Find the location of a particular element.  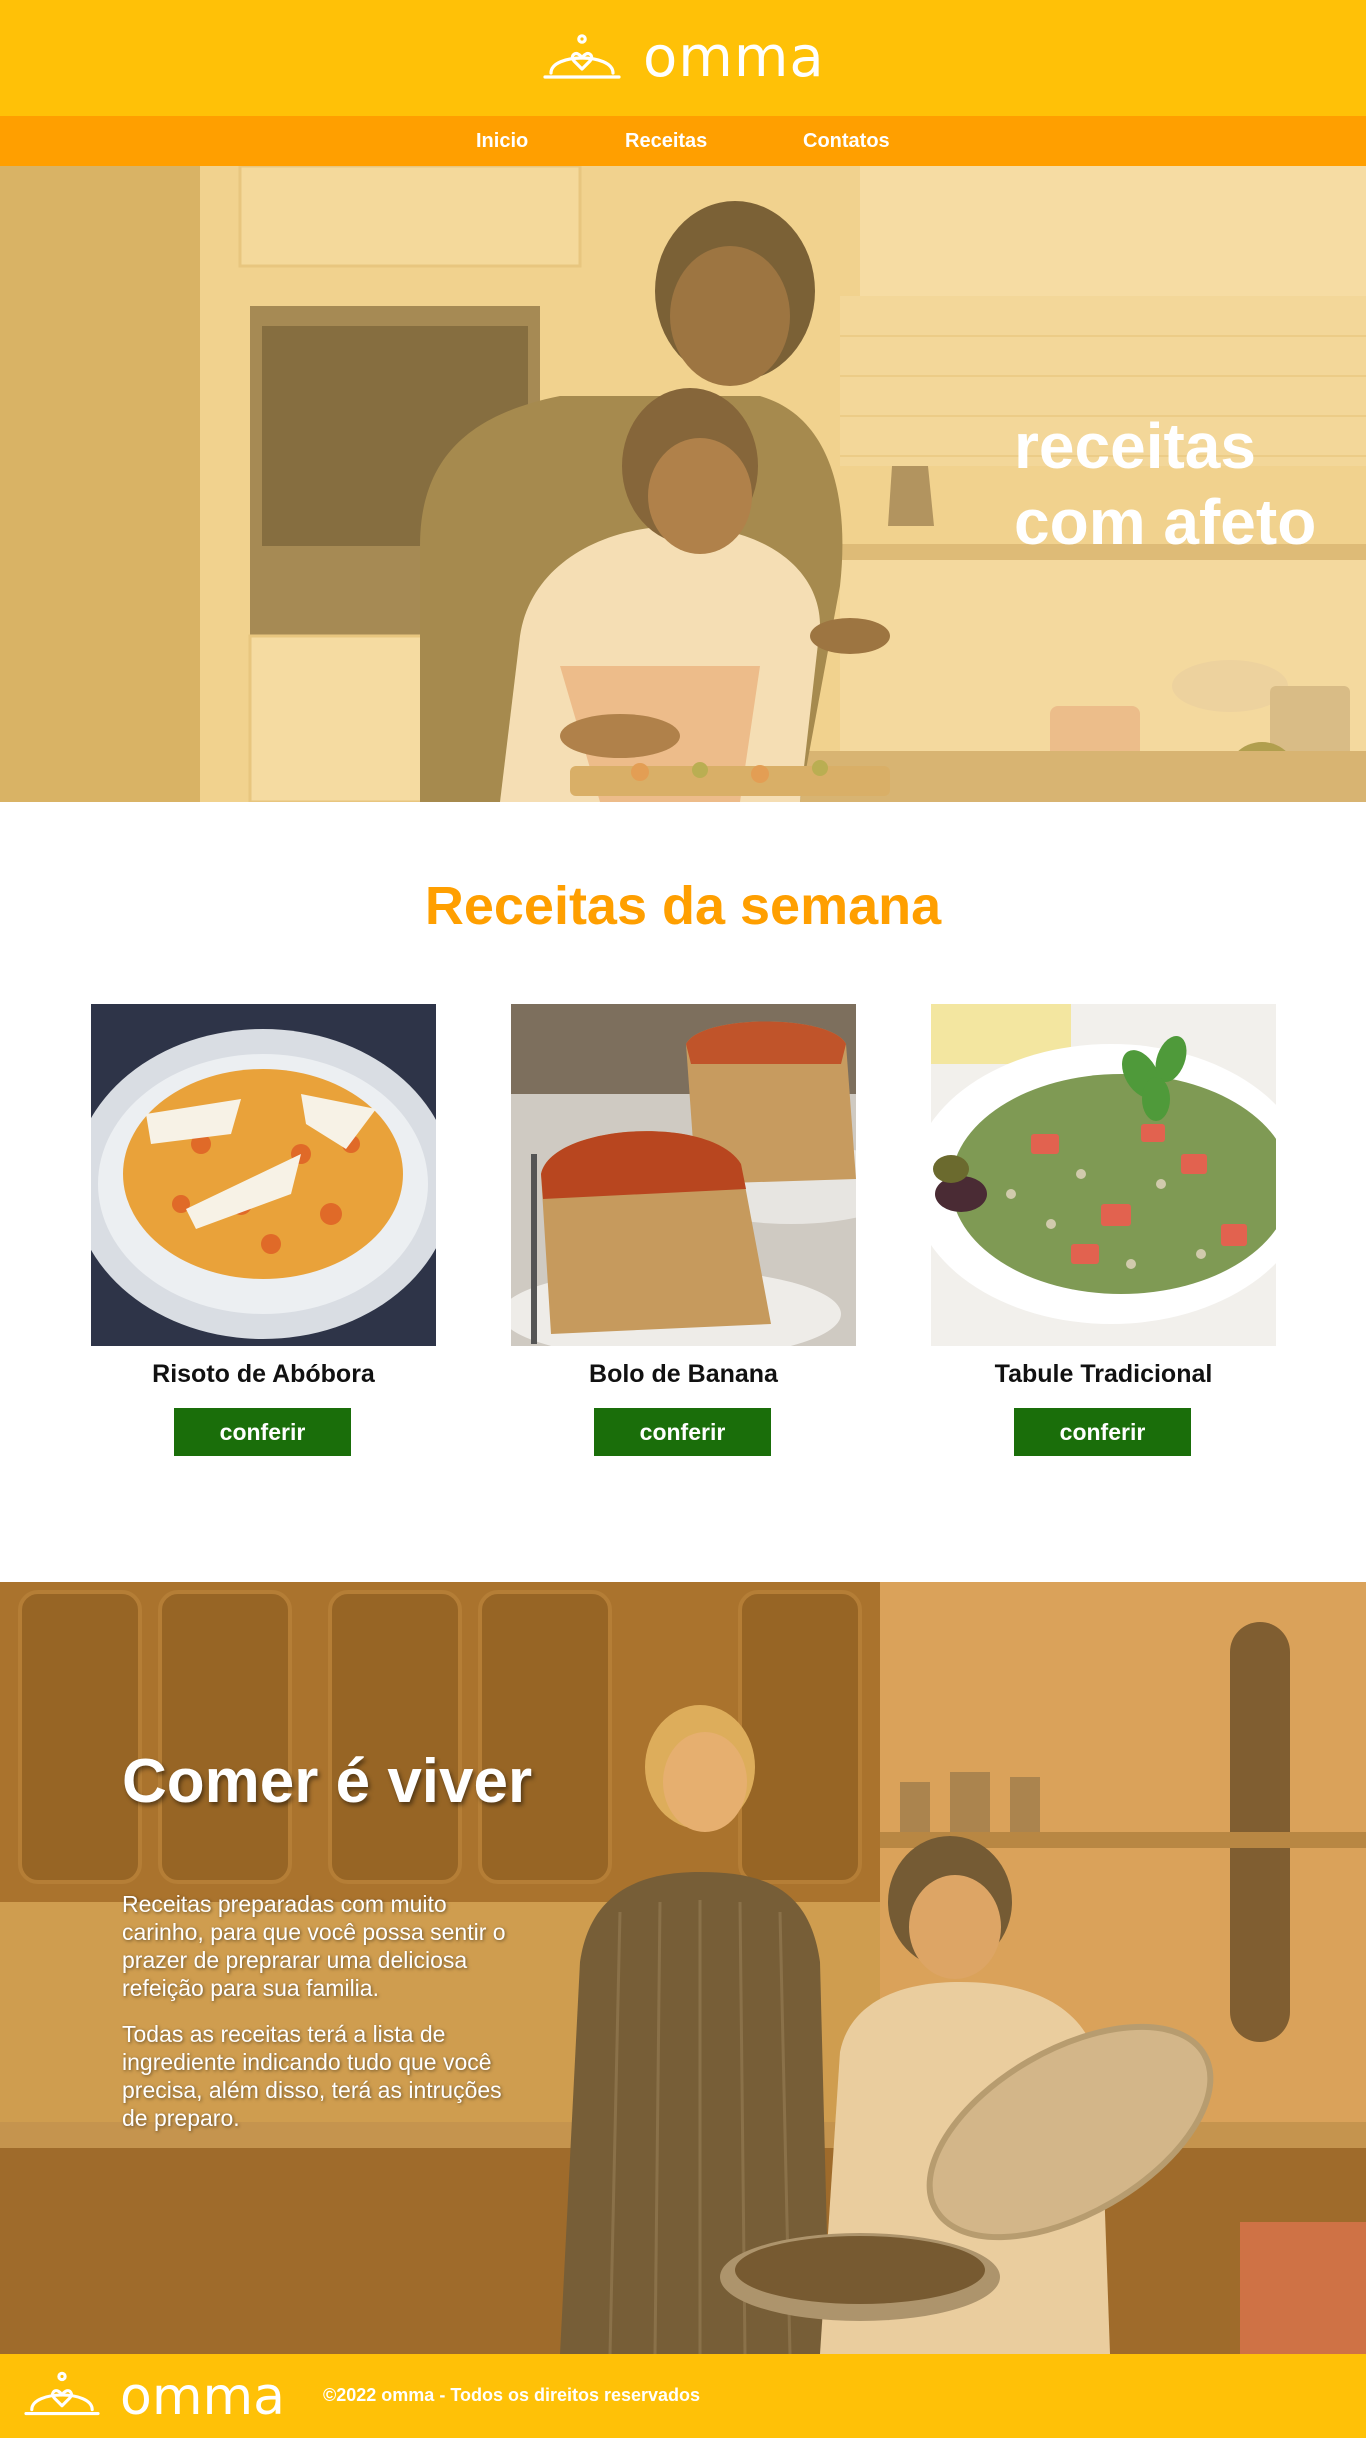

recipe-name: Bolo de Banana is located at coordinates (683, 1374).